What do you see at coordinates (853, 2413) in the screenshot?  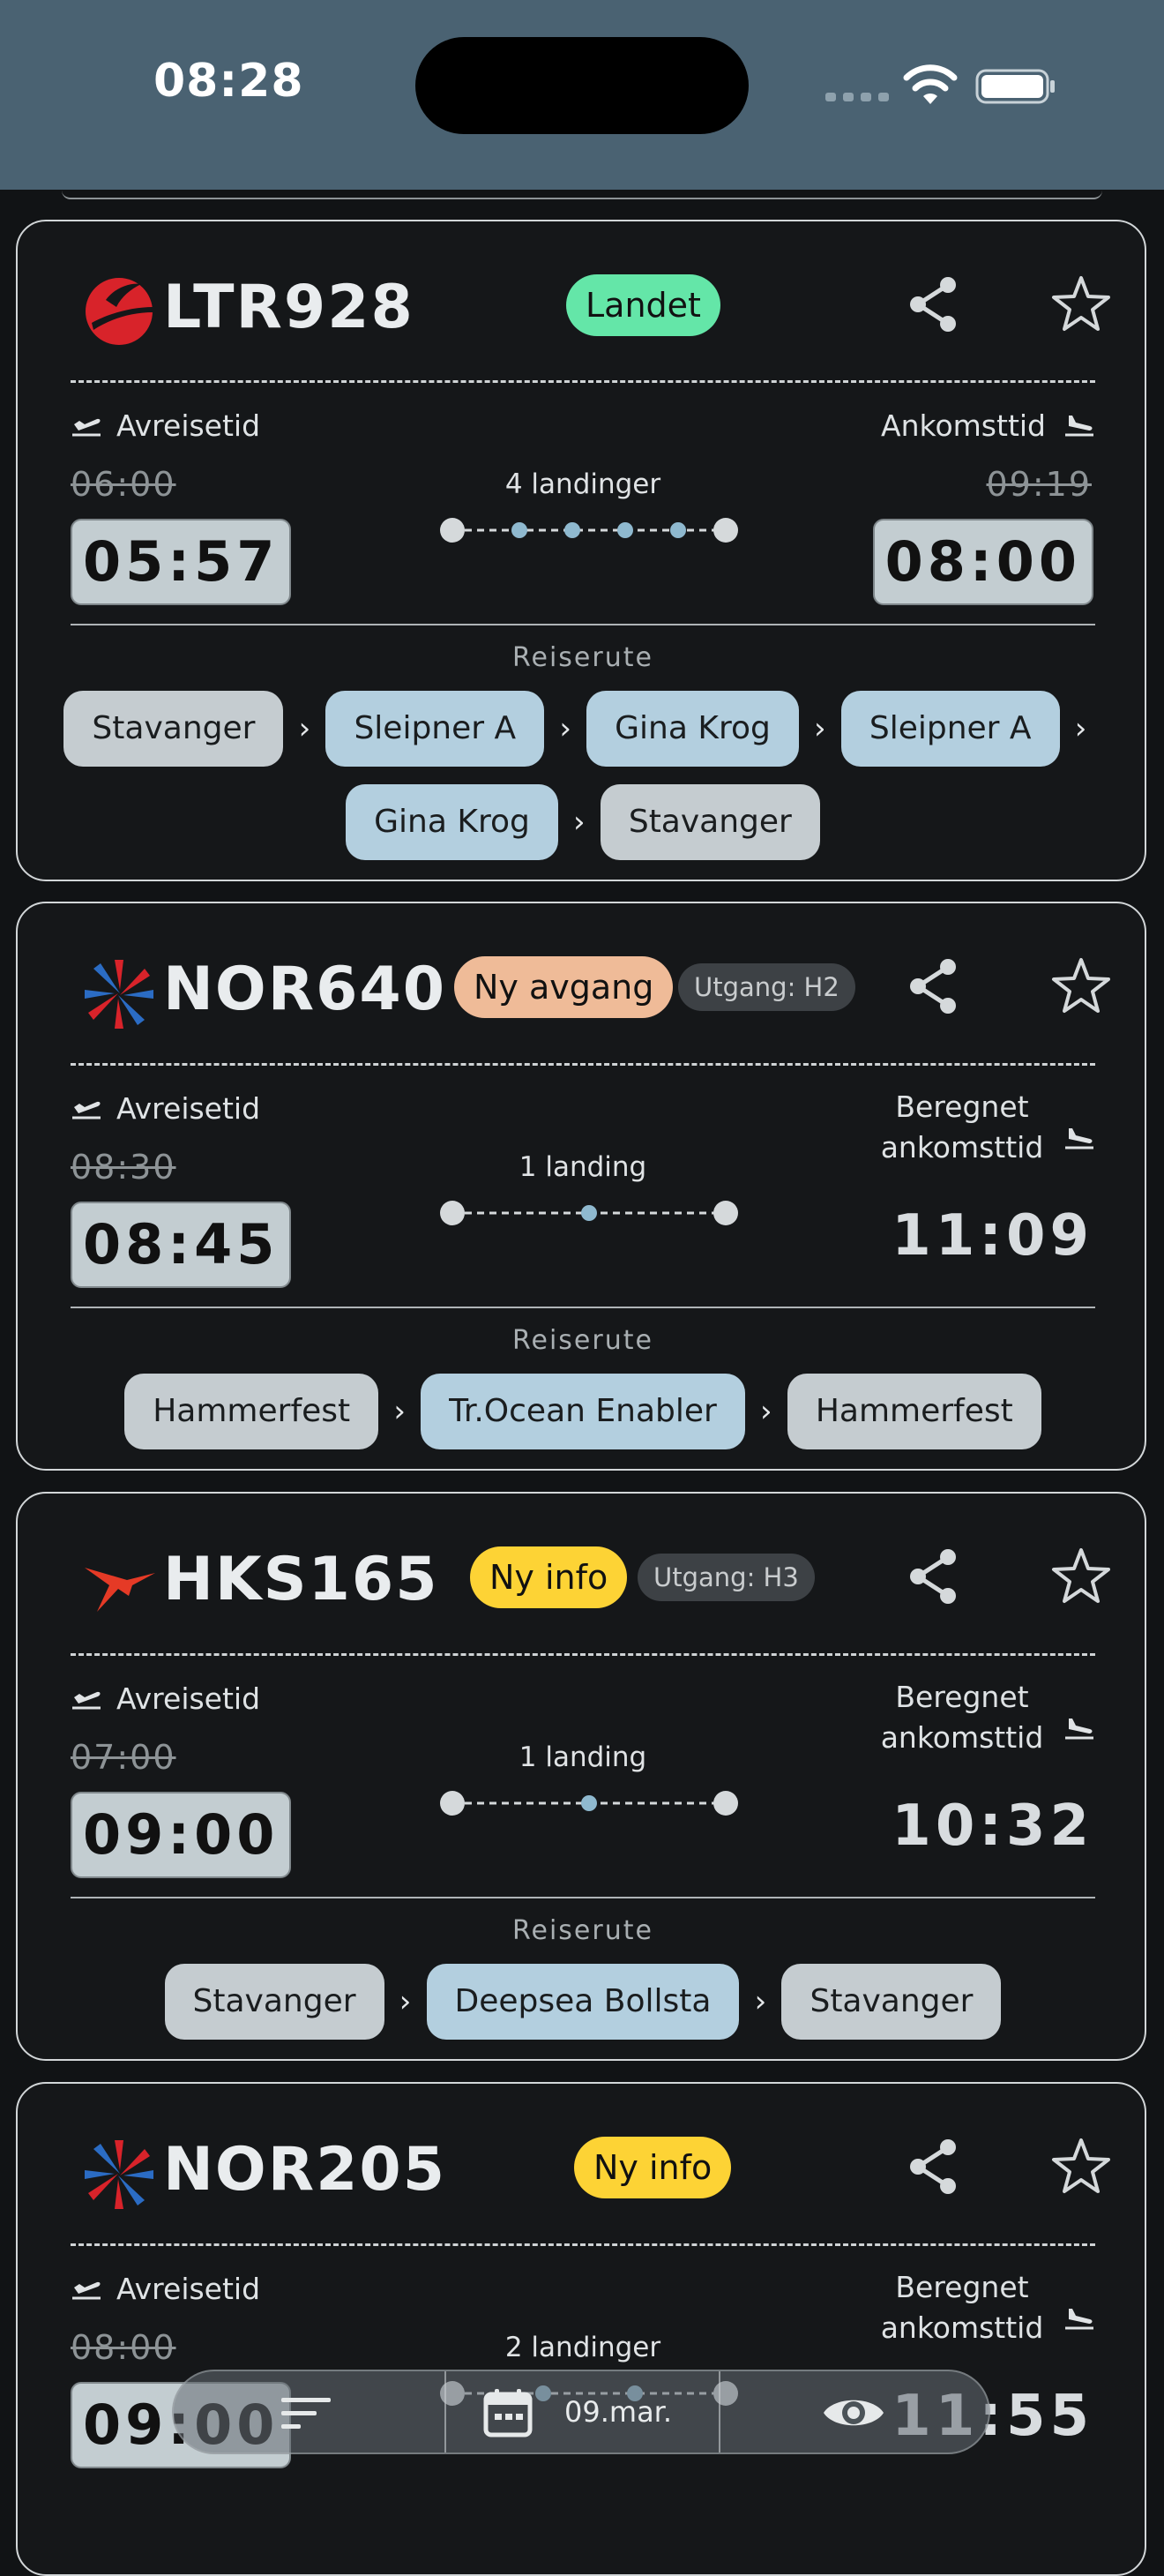 I see `visibility-eye-icon` at bounding box center [853, 2413].